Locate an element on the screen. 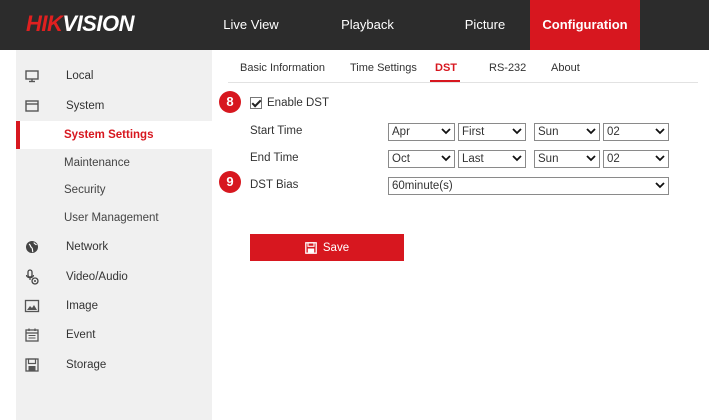  start-time-label: Start Time is located at coordinates (276, 131).